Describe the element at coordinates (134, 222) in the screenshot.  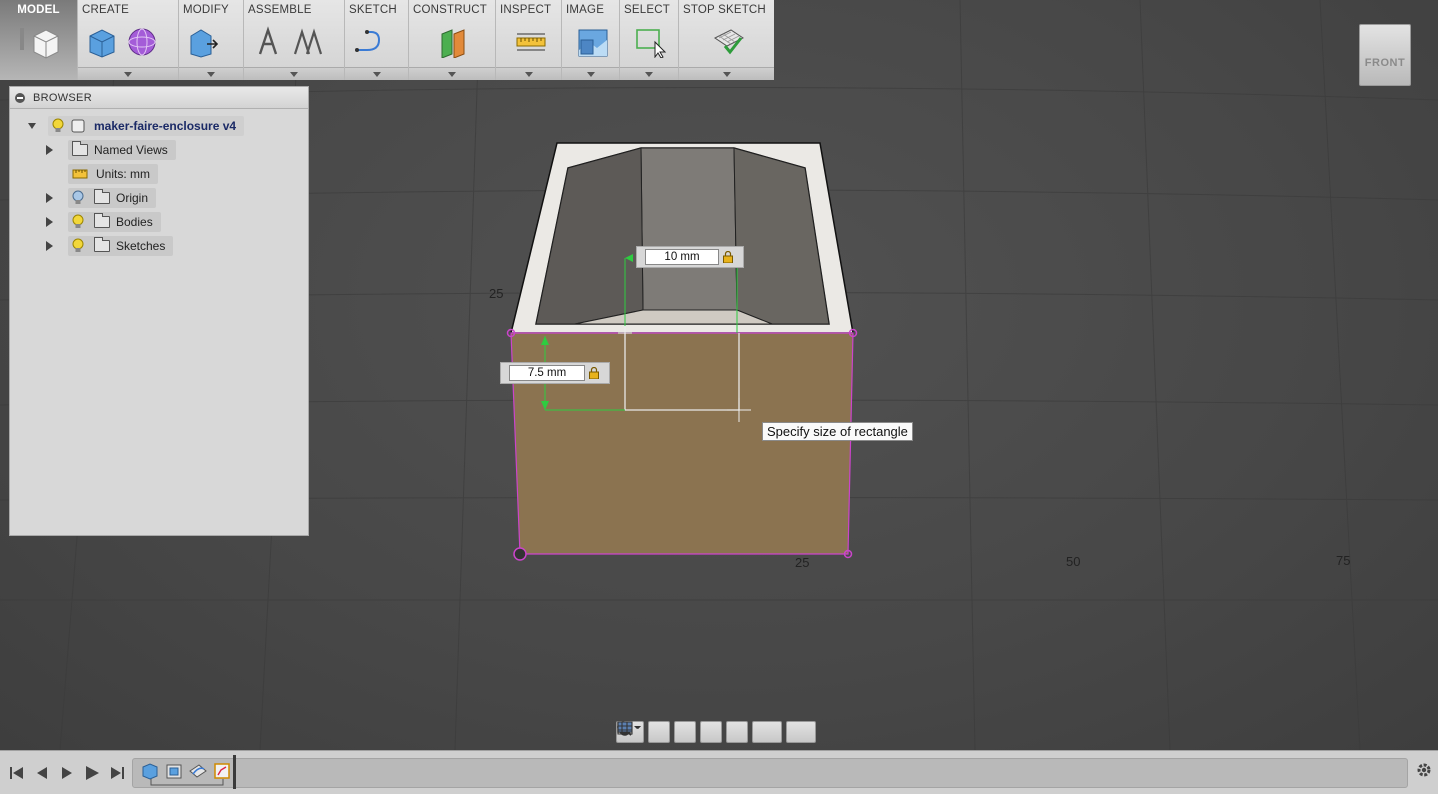
I see `tree-item-label: Bodies` at that location.